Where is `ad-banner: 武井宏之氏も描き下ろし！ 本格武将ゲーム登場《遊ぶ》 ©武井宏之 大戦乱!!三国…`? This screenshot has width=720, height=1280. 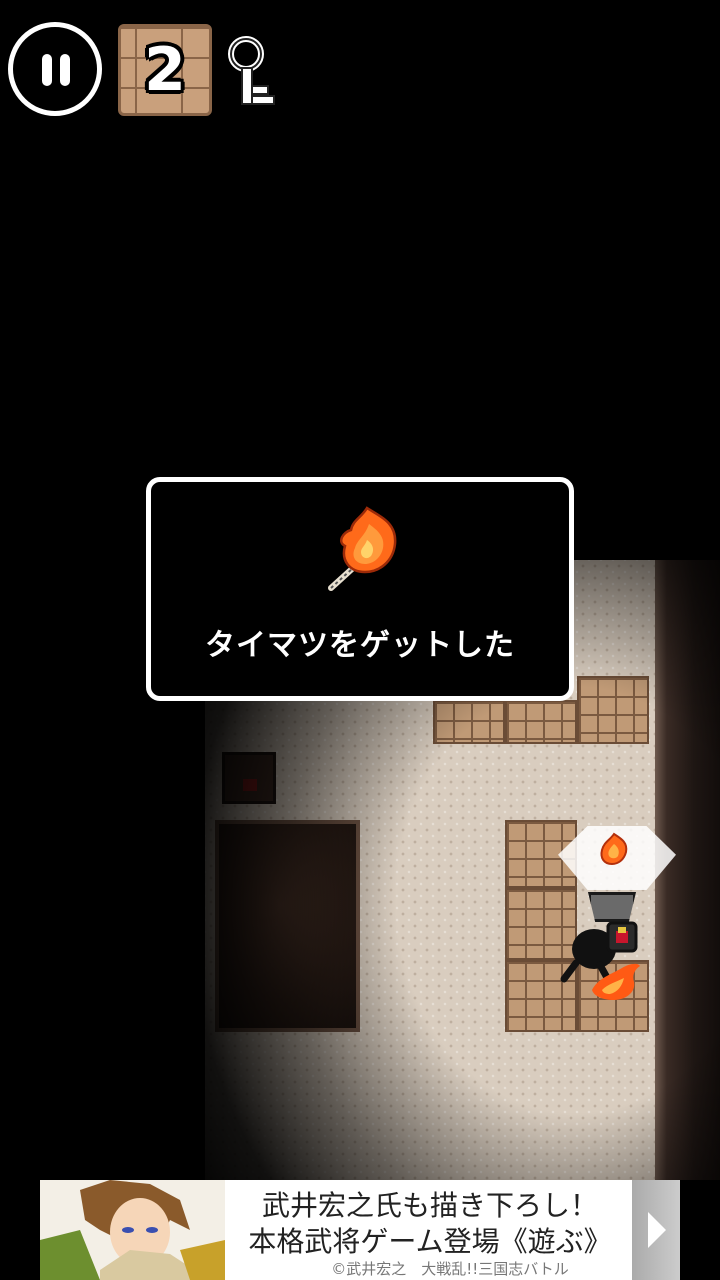 ad-banner: 武井宏之氏も描き下ろし！ 本格武将ゲーム登場《遊ぶ》 ©武井宏之 大戦乱!!三国… is located at coordinates (360, 1230).